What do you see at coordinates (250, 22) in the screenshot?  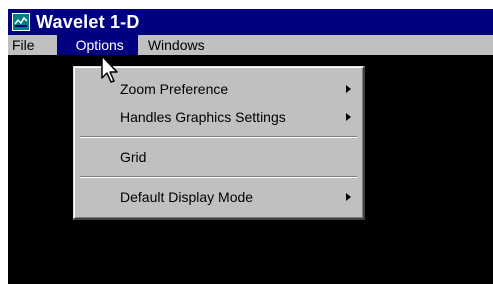 I see `title-bar: Wavelet 1-D` at bounding box center [250, 22].